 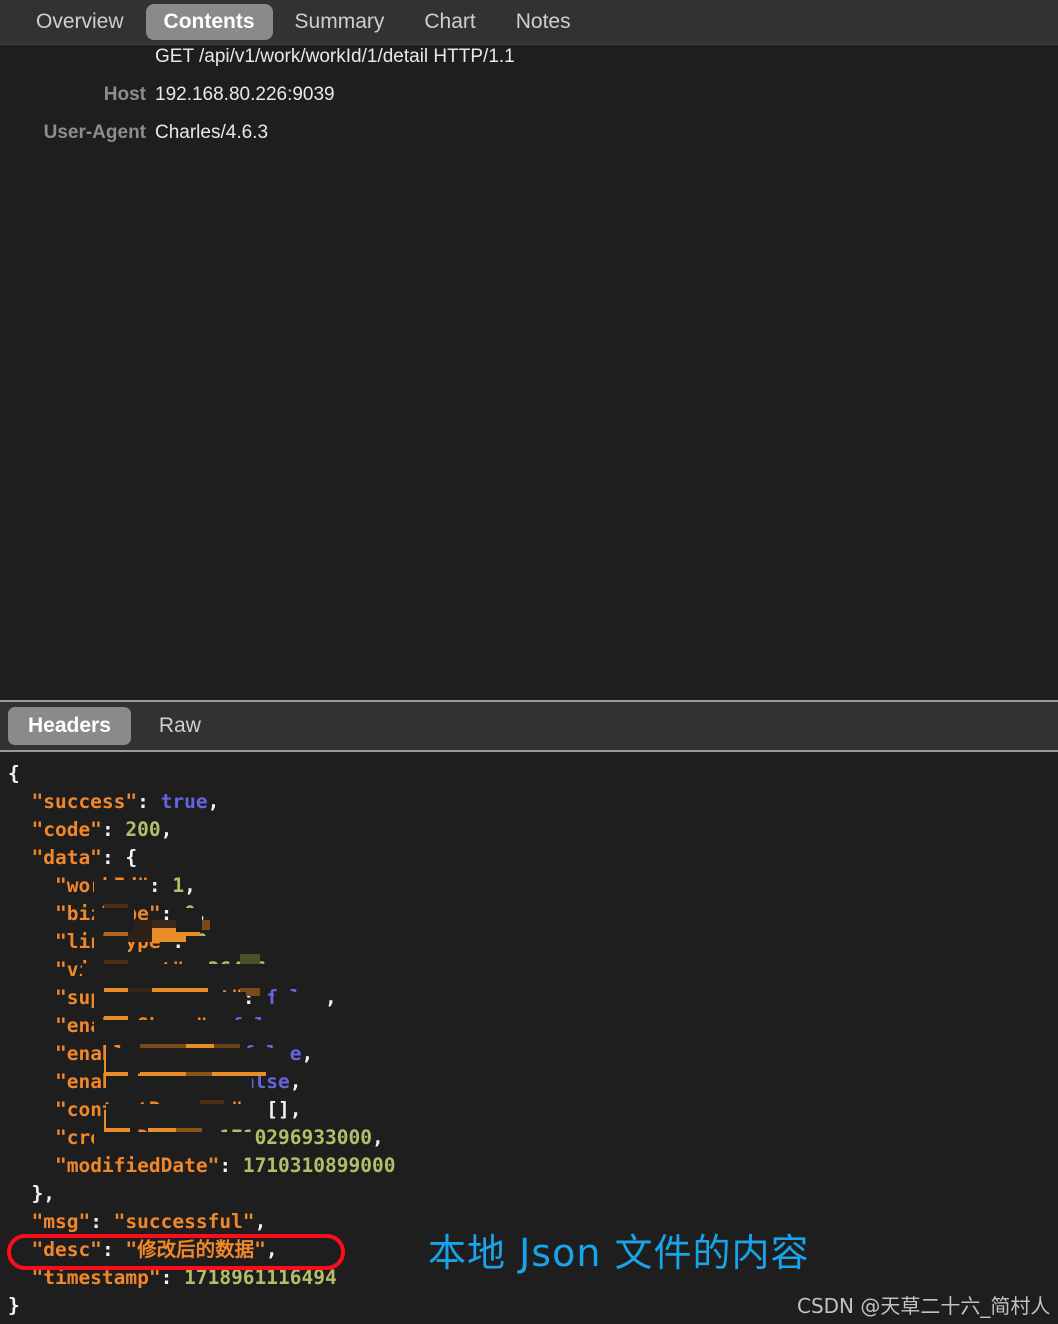 I want to click on annotation-text: 本地 Json 文件的内容, so click(x=619, y=1253).